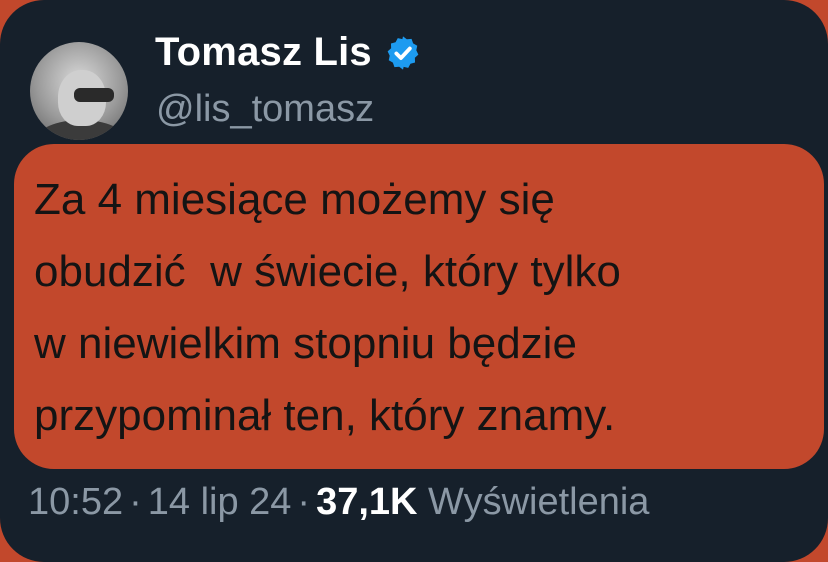  Describe the element at coordinates (263, 52) in the screenshot. I see `author-name: Tomasz Lis` at that location.